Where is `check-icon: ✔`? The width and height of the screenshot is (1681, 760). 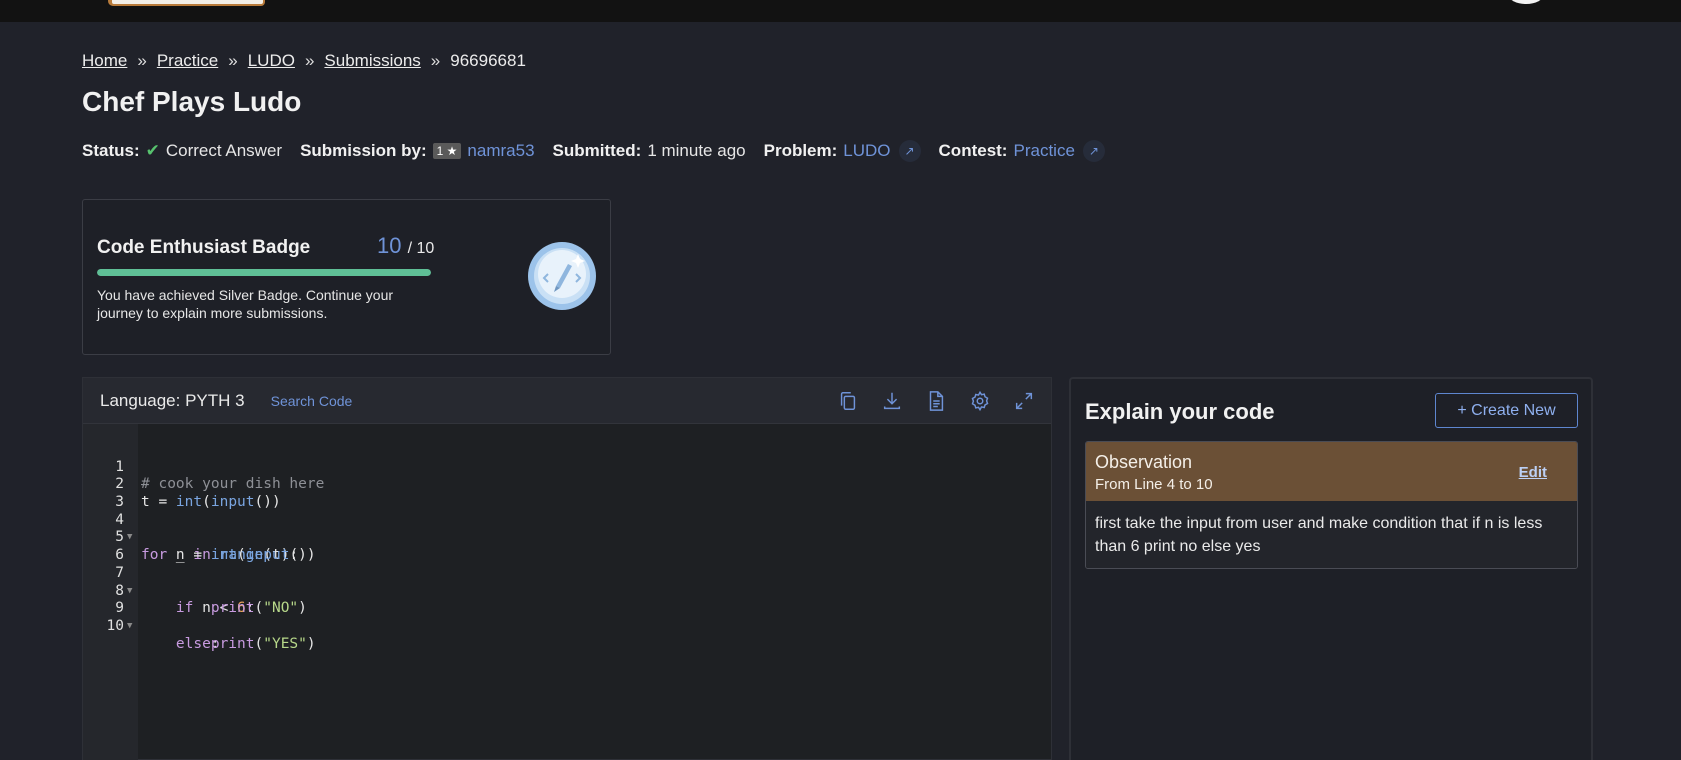 check-icon: ✔ is located at coordinates (152, 150).